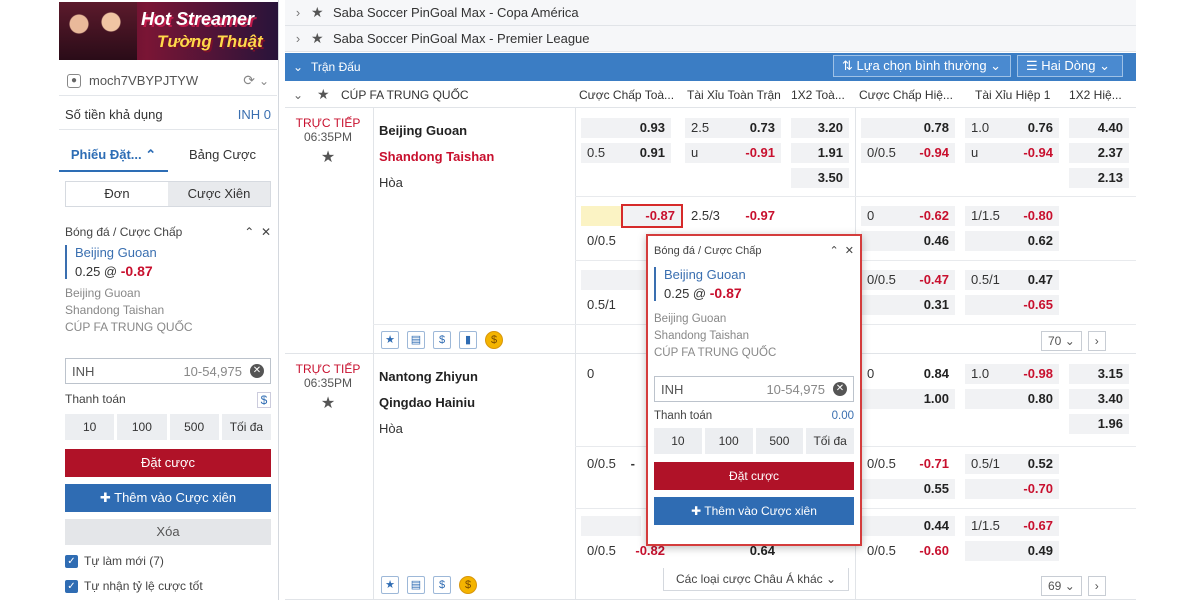 The image size is (1200, 600). What do you see at coordinates (113, 156) in the screenshot?
I see `tab-bet-slip: Phiếu Đặt... ⌃` at bounding box center [113, 156].